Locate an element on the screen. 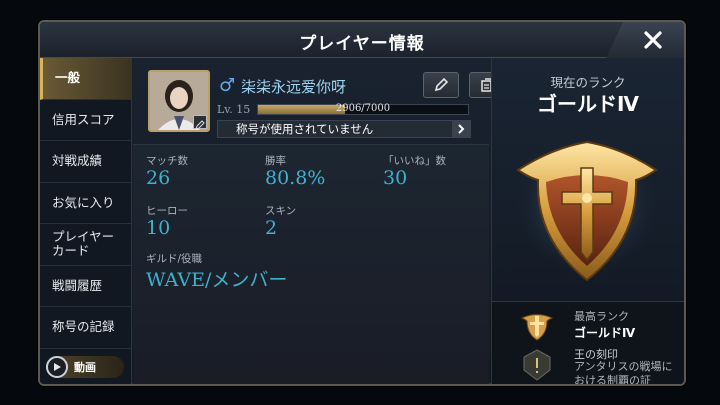 The width and height of the screenshot is (720, 405). chevron-right-icon is located at coordinates (461, 129).